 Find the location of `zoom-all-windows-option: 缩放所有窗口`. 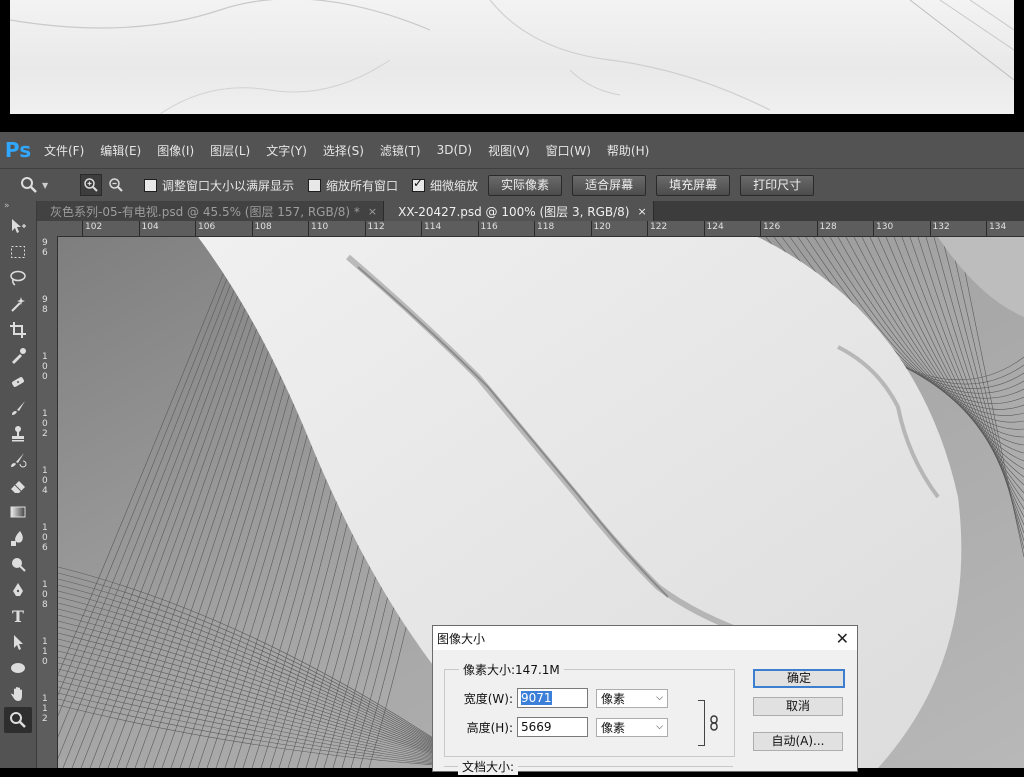

zoom-all-windows-option: 缩放所有窗口 is located at coordinates (353, 185).